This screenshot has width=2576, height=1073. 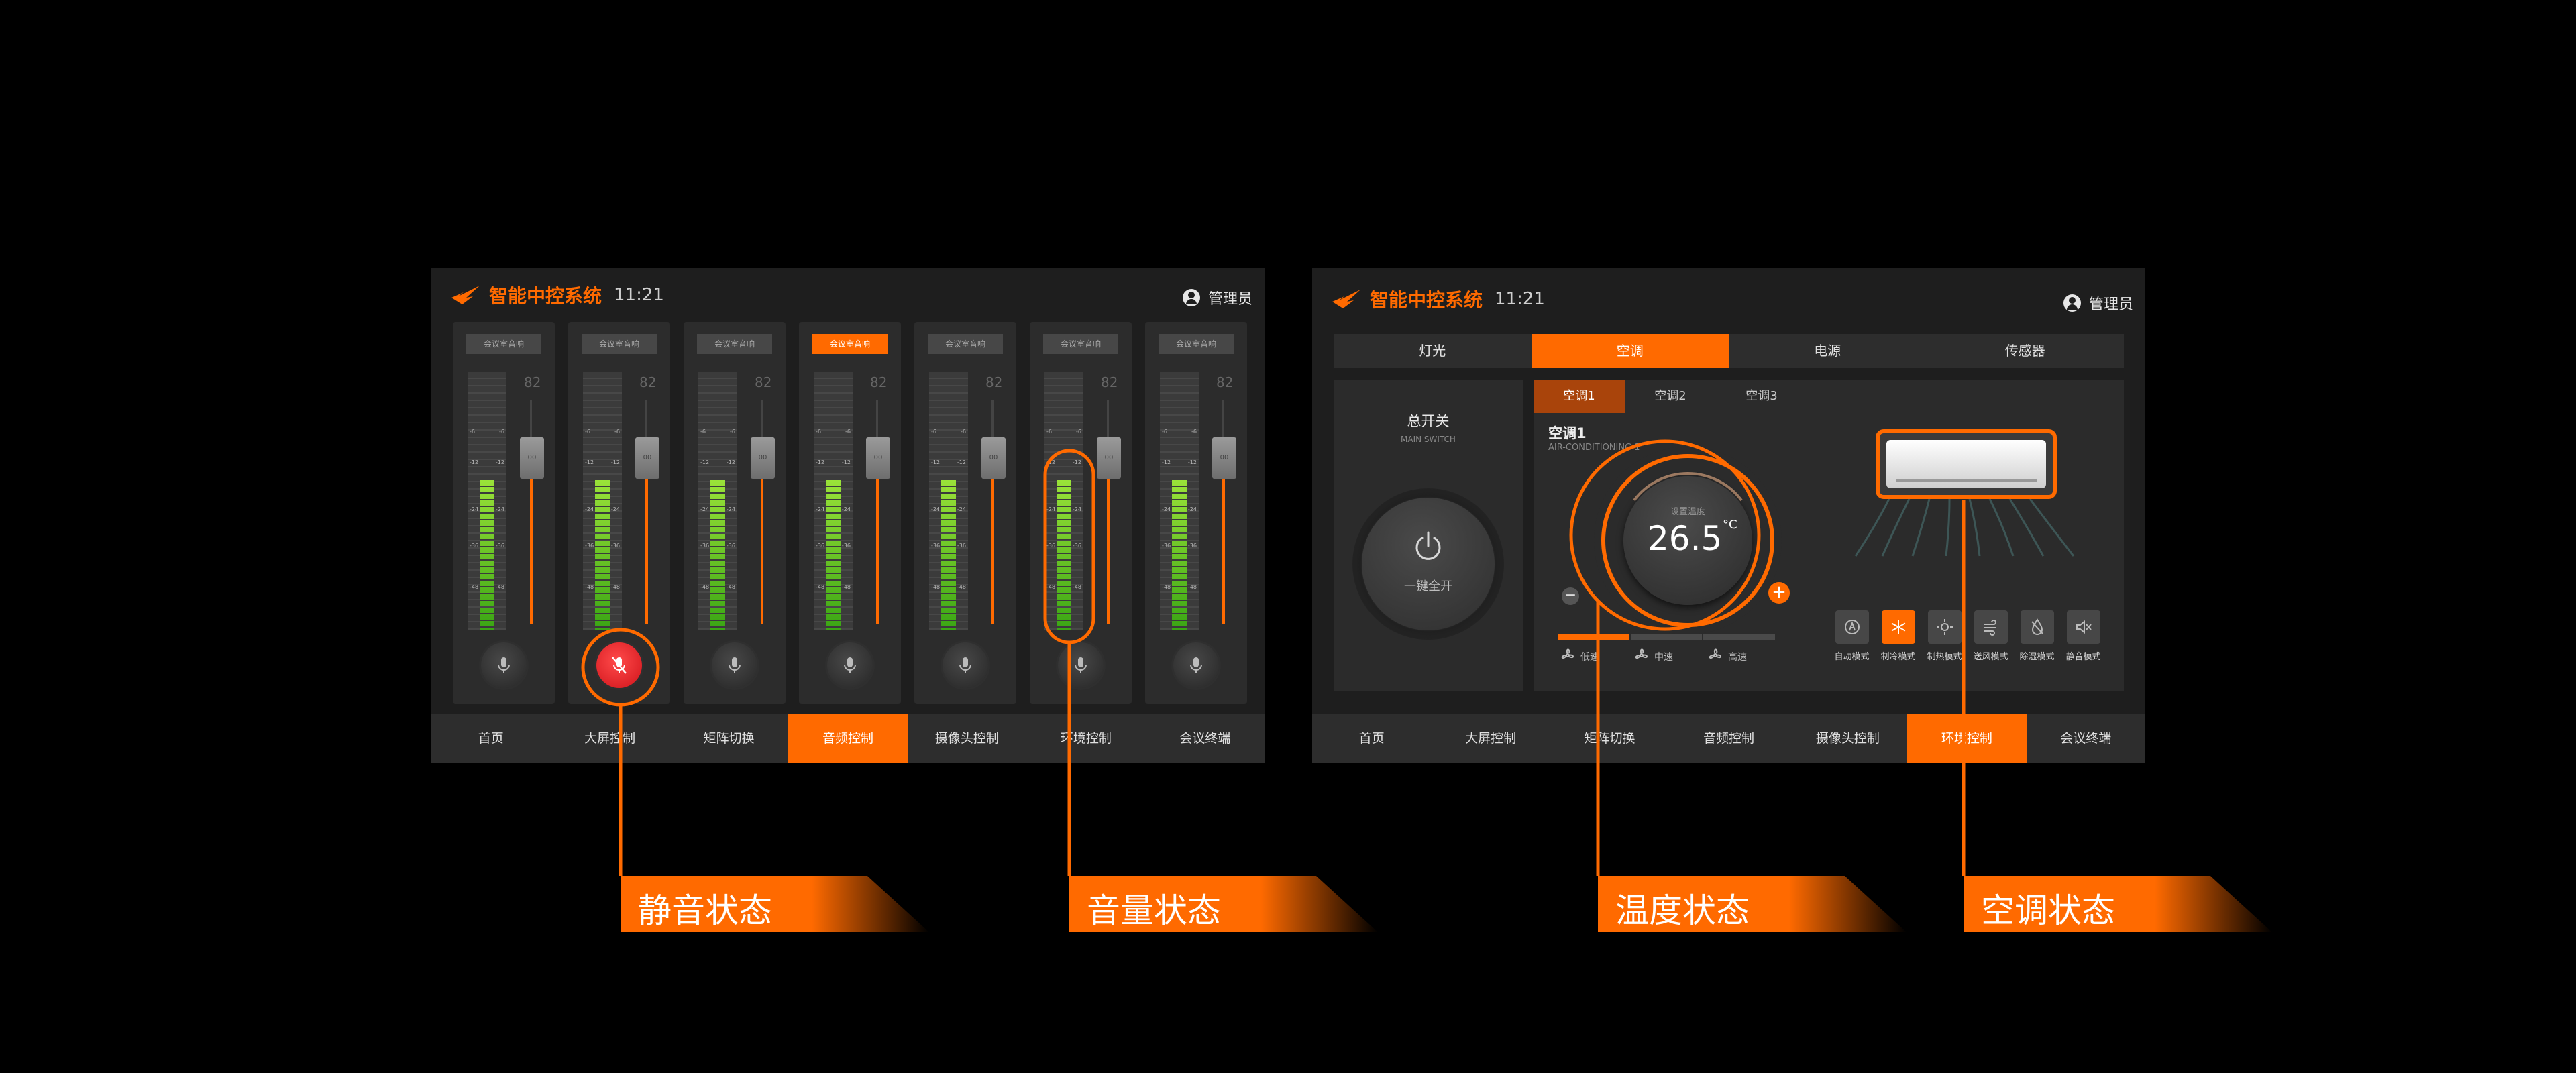 I want to click on temperature-dial: 设置温度 26.5 °C, so click(x=1688, y=540).